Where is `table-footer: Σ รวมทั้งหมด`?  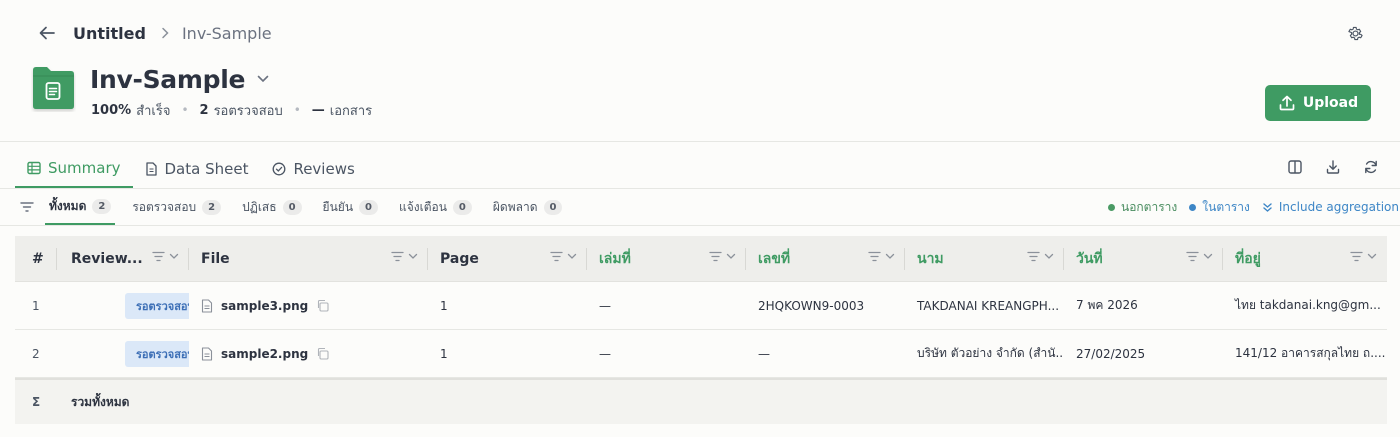
table-footer: Σ รวมทั้งหมด is located at coordinates (701, 401).